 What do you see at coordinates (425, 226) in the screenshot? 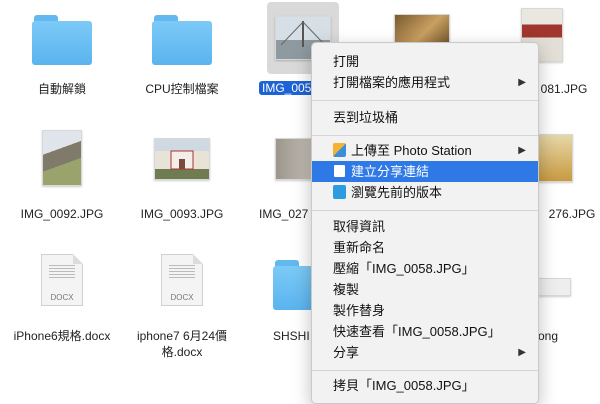
I see `menu-item-get-info: 取得資訊` at bounding box center [425, 226].